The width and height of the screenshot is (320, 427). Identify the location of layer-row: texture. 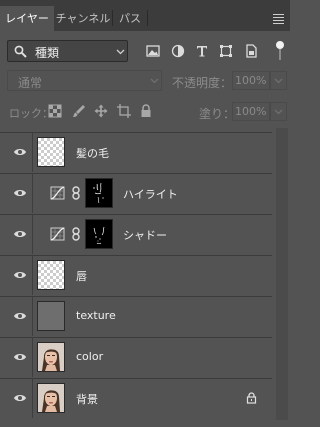
(136, 316).